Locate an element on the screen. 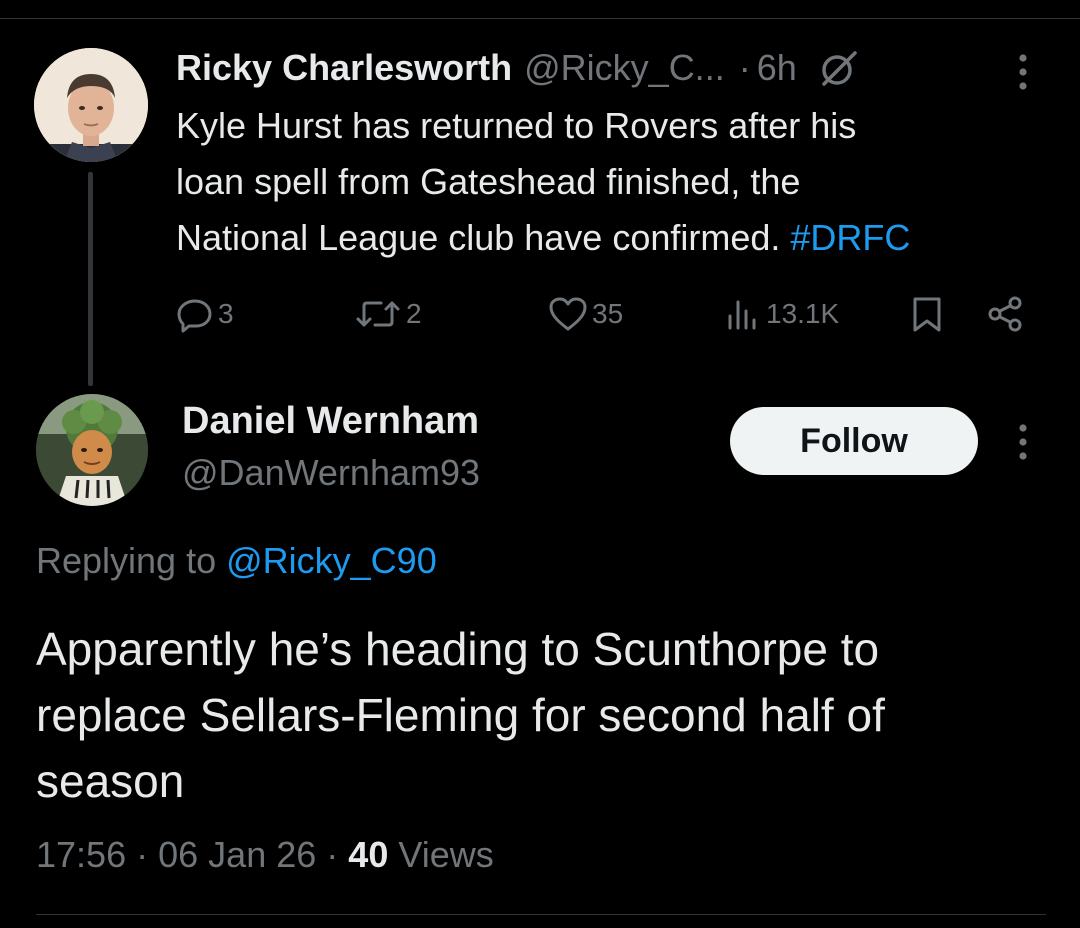 This screenshot has width=1080, height=928. tweet-time: 17:56 is located at coordinates (81, 854).